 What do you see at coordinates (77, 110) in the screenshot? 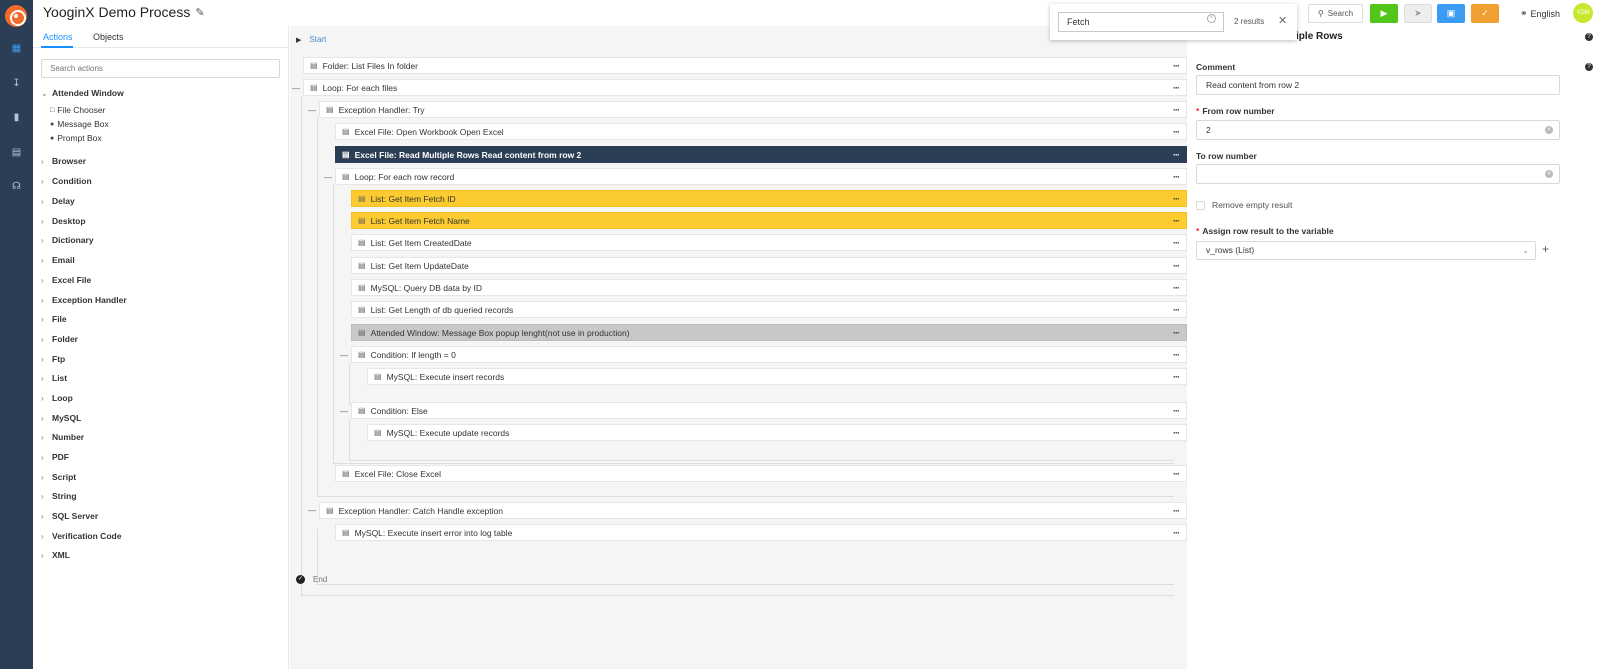
I see `action-file-chooser: □ File Chooser` at bounding box center [77, 110].